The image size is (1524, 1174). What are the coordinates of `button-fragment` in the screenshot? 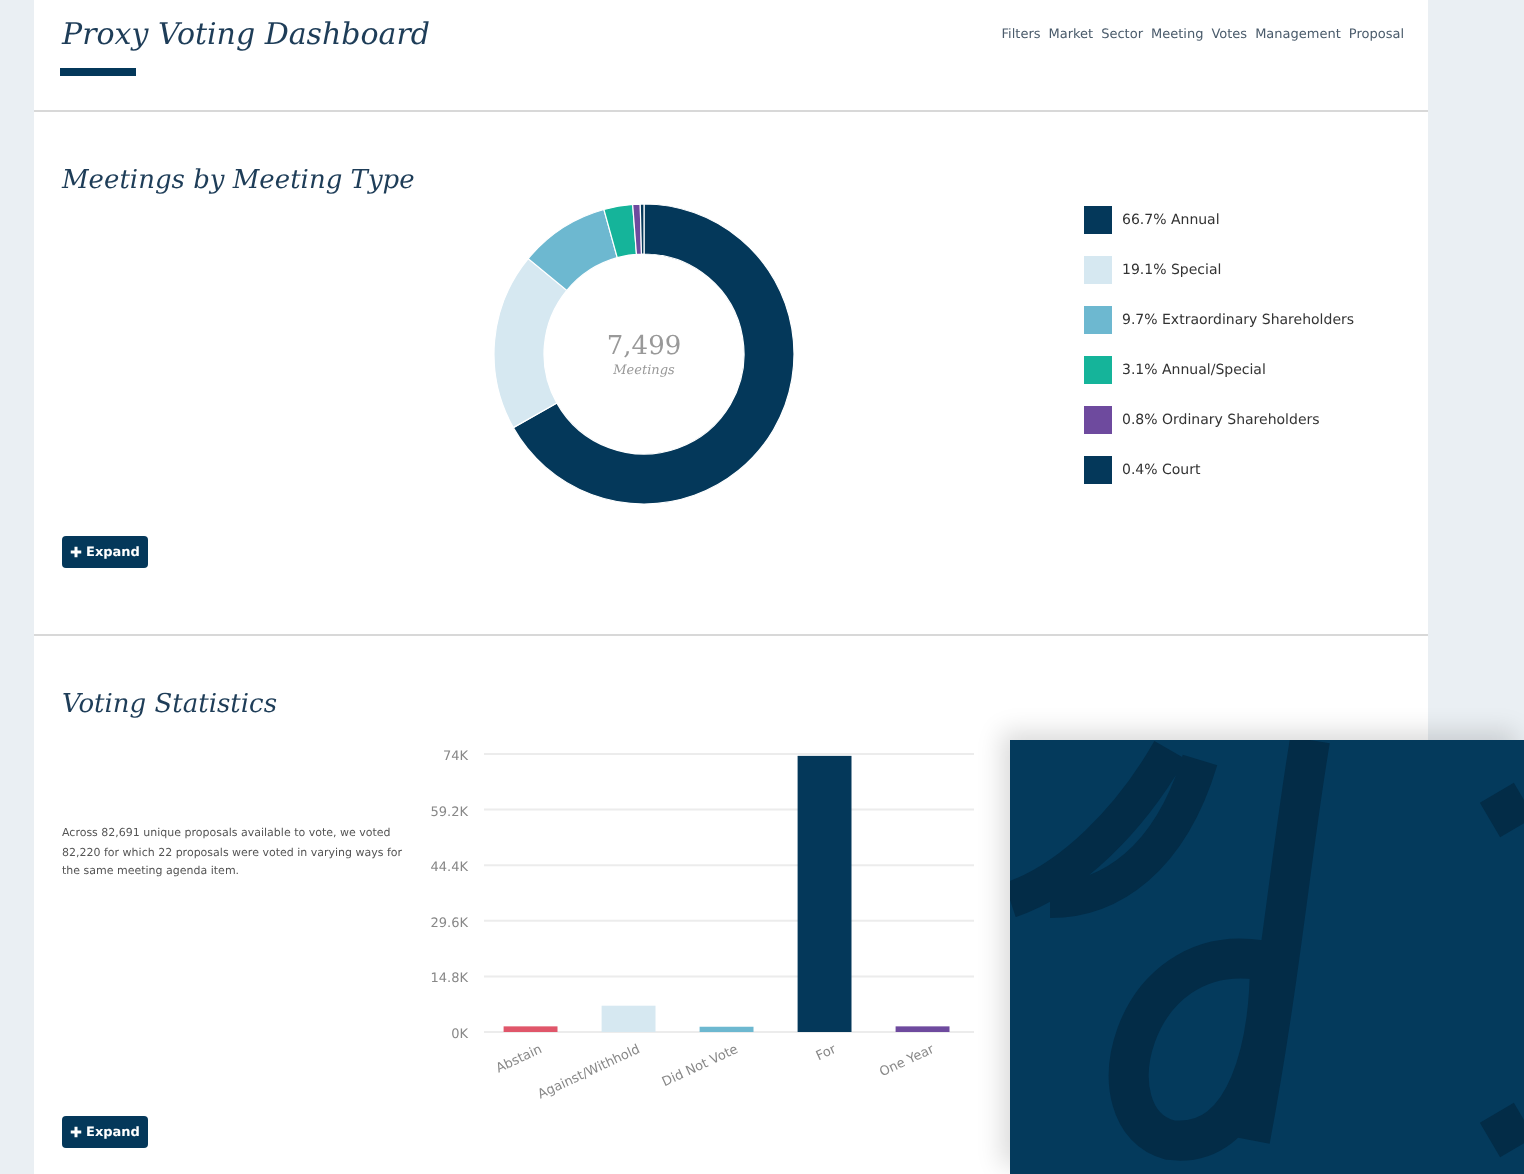 It's located at (98, 72).